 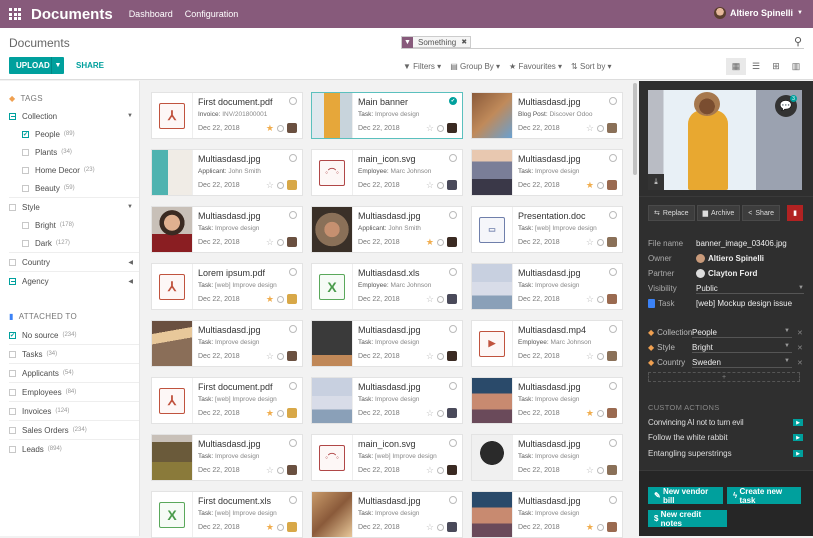 I want to click on tag-dark: Dark (127), so click(x=69, y=243).